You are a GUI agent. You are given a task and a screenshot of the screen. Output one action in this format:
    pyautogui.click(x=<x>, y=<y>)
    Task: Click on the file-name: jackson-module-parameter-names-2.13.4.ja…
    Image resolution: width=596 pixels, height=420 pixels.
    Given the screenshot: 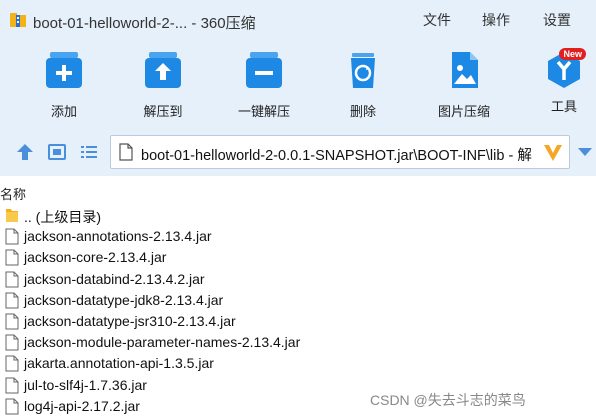 What is the action you would take?
    pyautogui.click(x=162, y=342)
    